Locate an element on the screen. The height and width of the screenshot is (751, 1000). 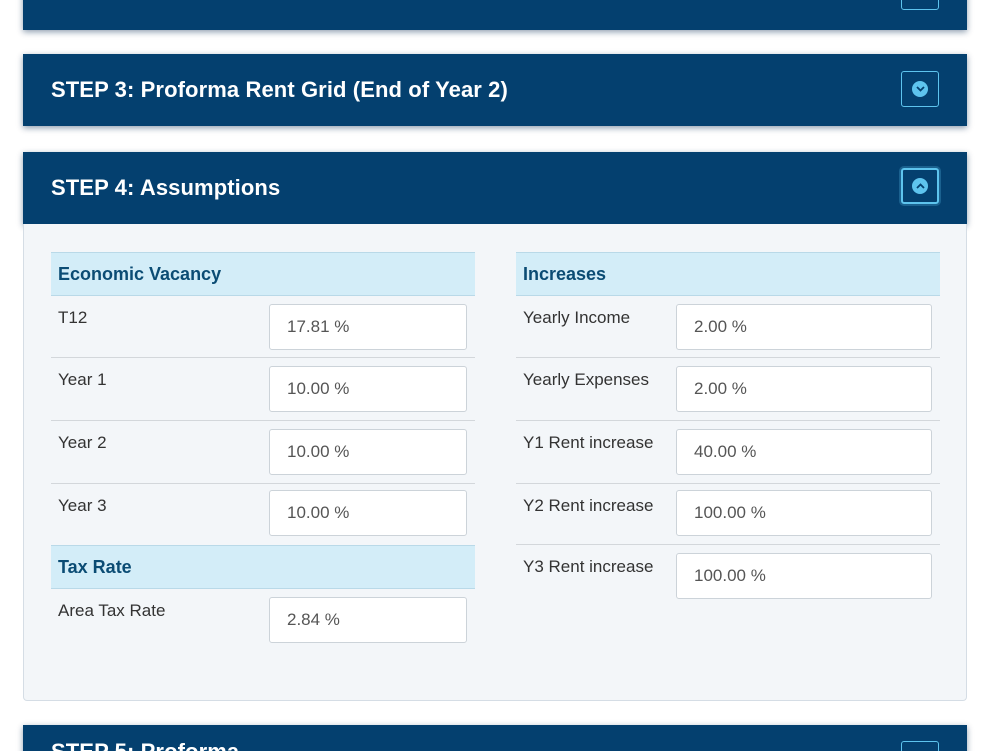
table-row: Year 3 is located at coordinates (263, 514).